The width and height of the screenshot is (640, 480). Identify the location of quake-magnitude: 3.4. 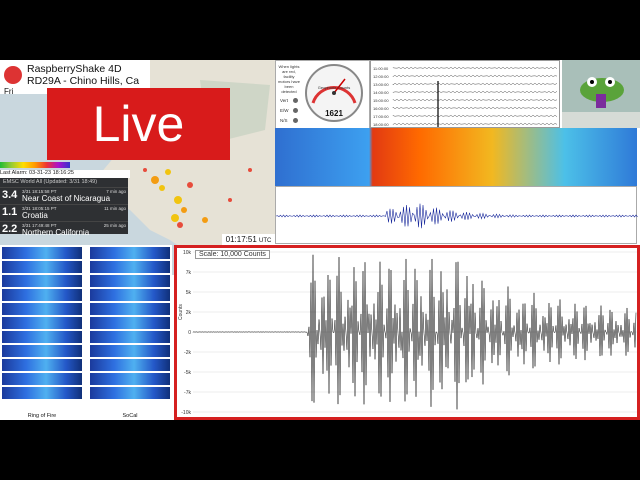
(10, 195).